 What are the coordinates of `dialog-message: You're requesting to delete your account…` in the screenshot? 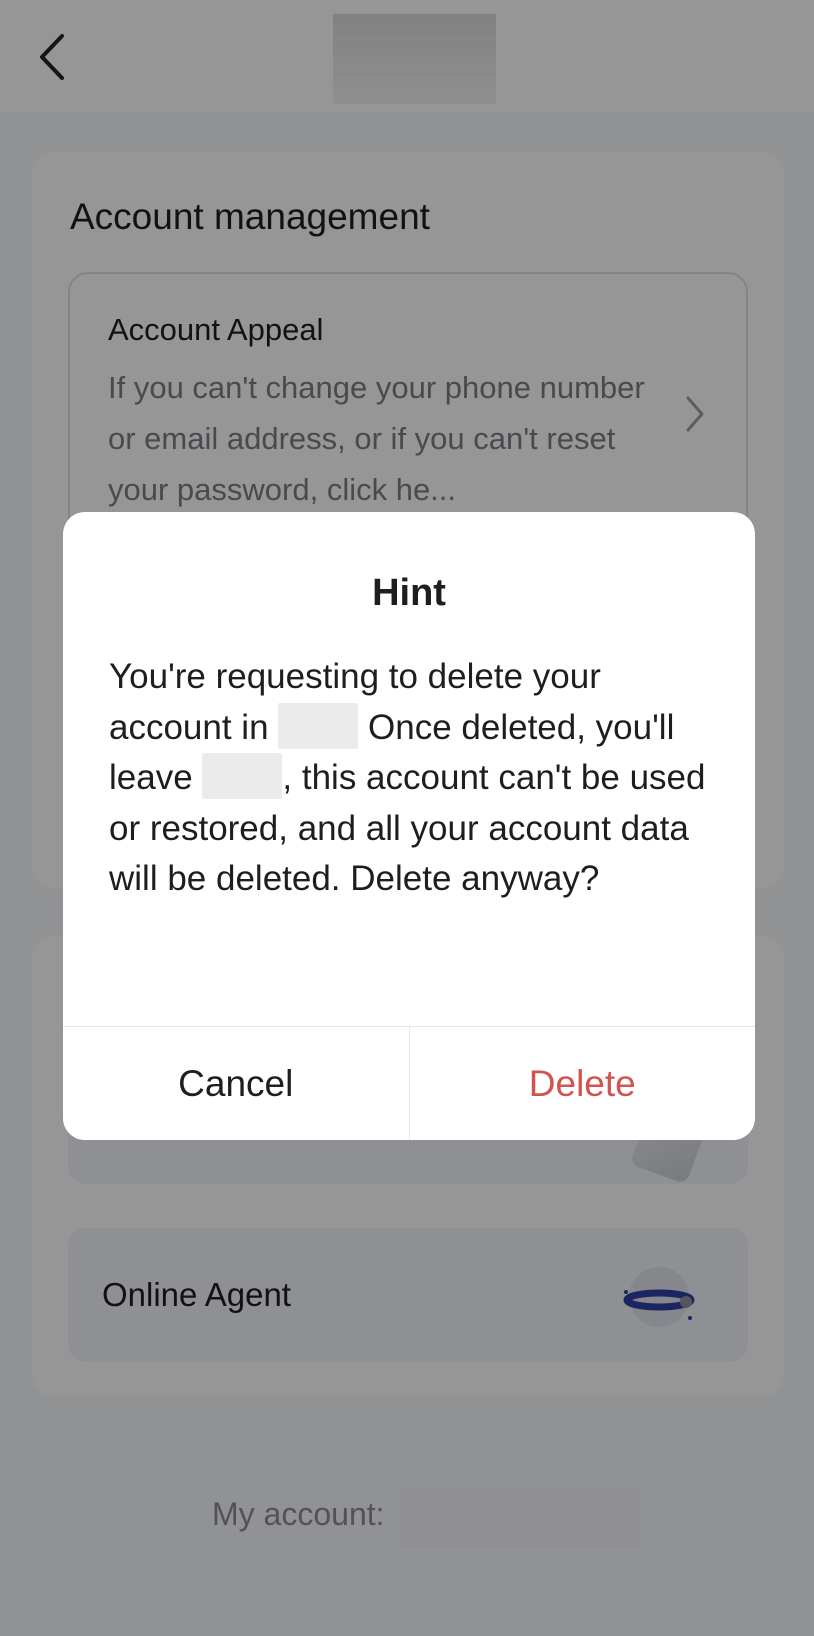 It's located at (409, 778).